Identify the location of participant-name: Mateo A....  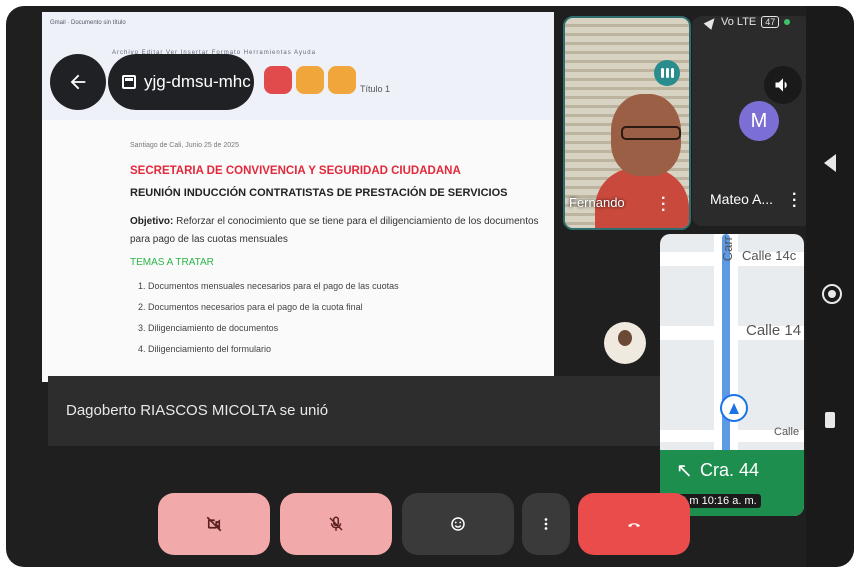
(742, 199).